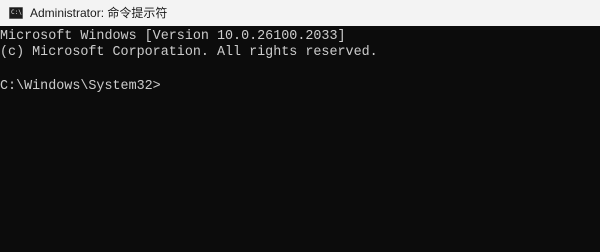 This screenshot has height=252, width=600. I want to click on console-prompt: C:\Windows\System32>, so click(80, 86).